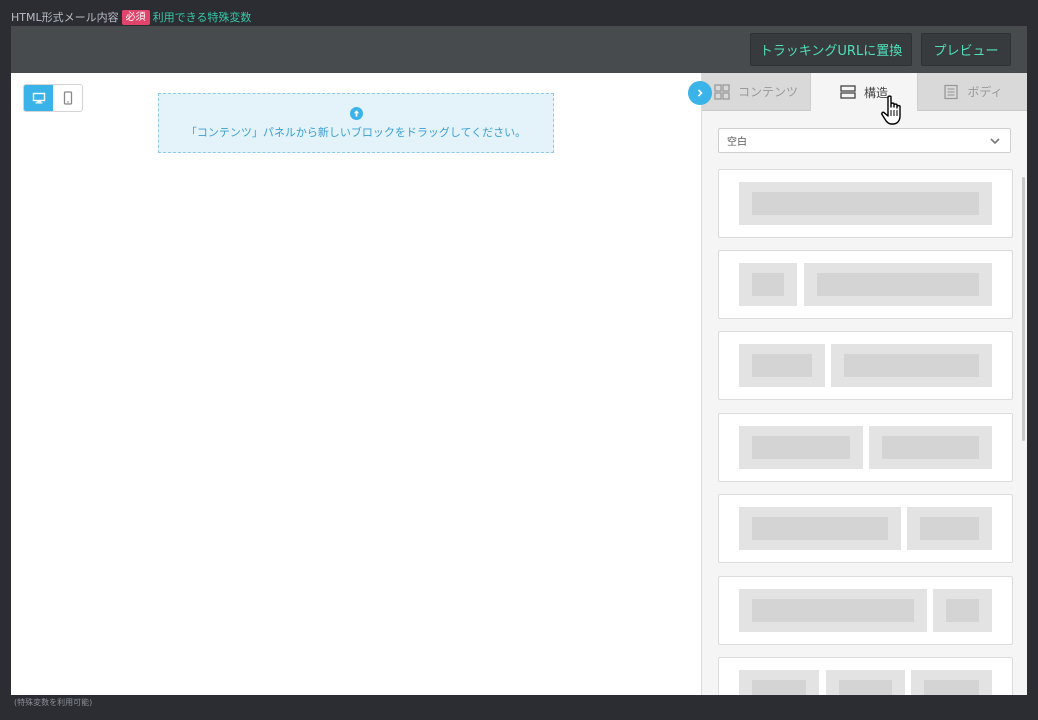 Image resolution: width=1038 pixels, height=720 pixels. I want to click on field-label-row: HTML形式メール内容 必須 利用できる特殊変数, so click(131, 17).